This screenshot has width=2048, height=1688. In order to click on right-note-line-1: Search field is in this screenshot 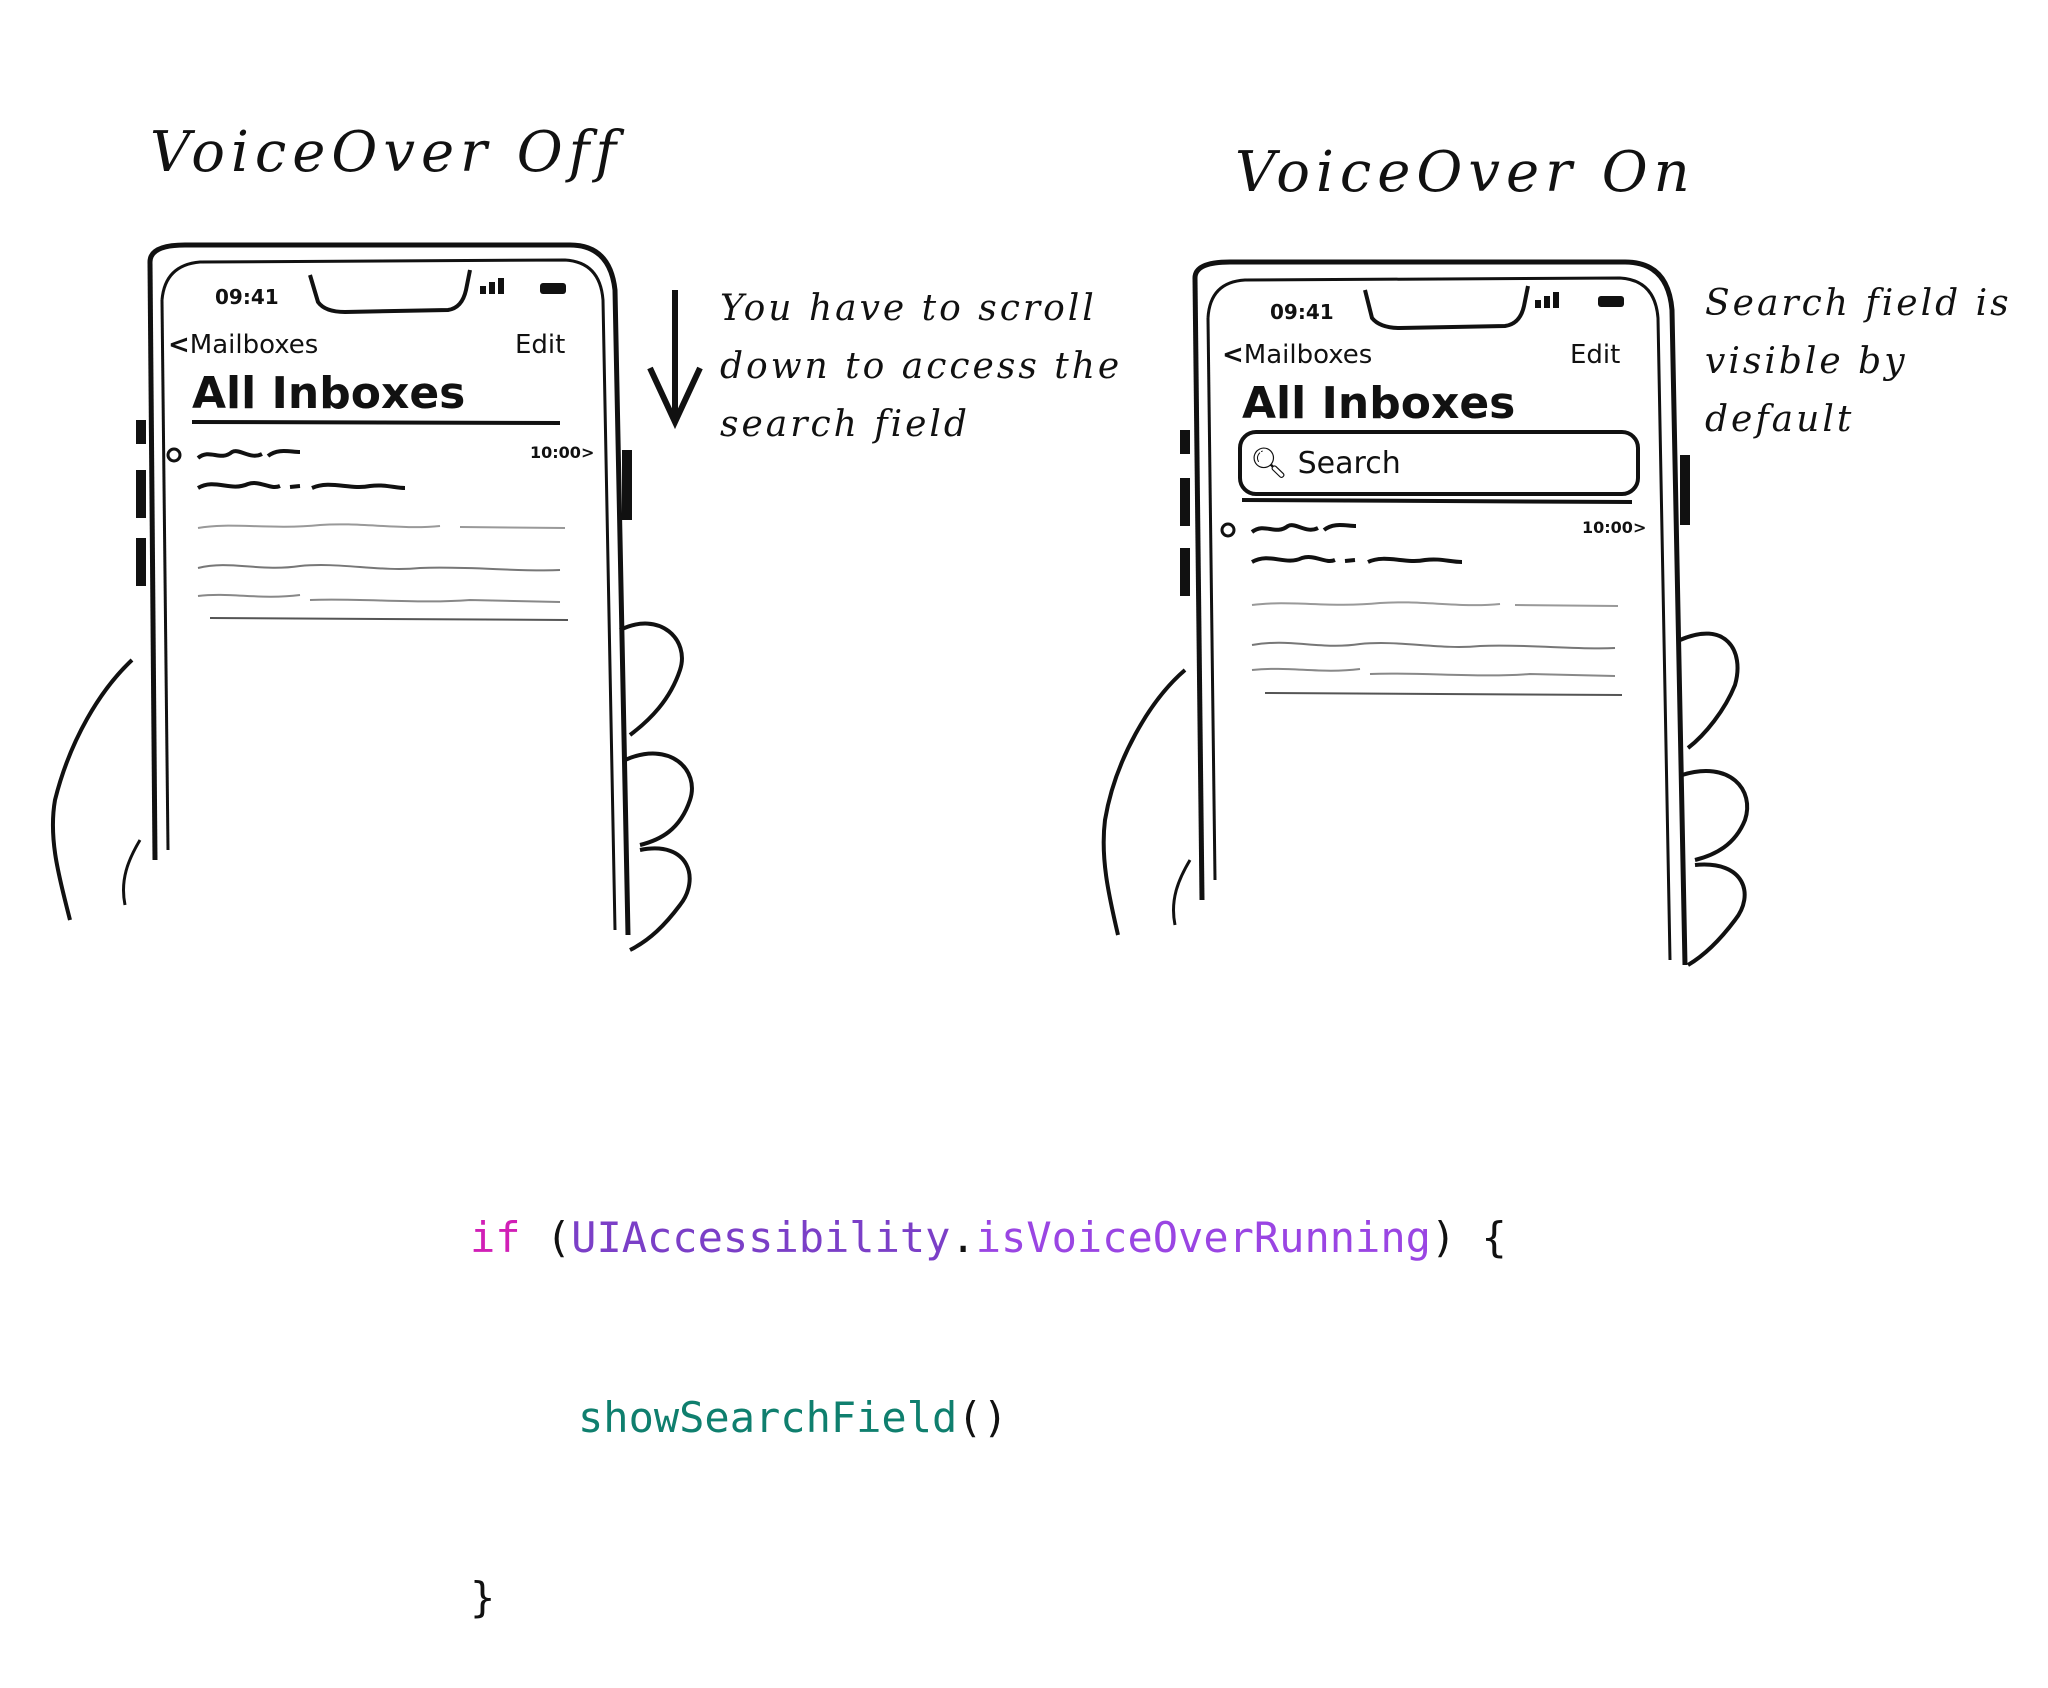, I will do `click(1858, 303)`.